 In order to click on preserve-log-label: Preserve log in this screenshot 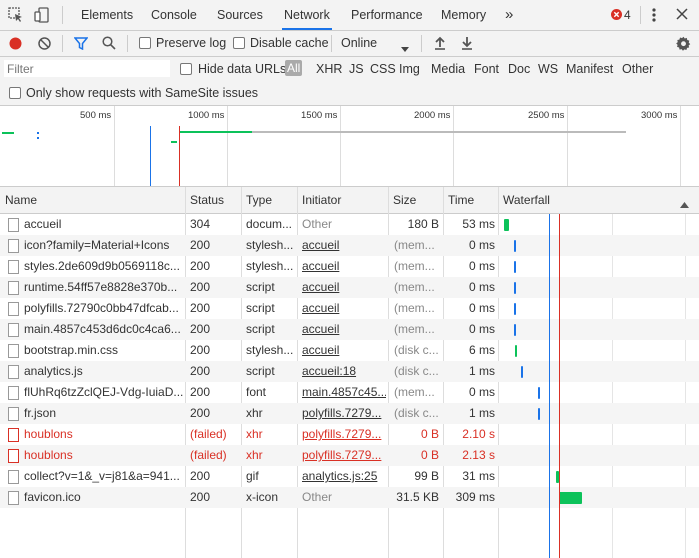, I will do `click(191, 43)`.